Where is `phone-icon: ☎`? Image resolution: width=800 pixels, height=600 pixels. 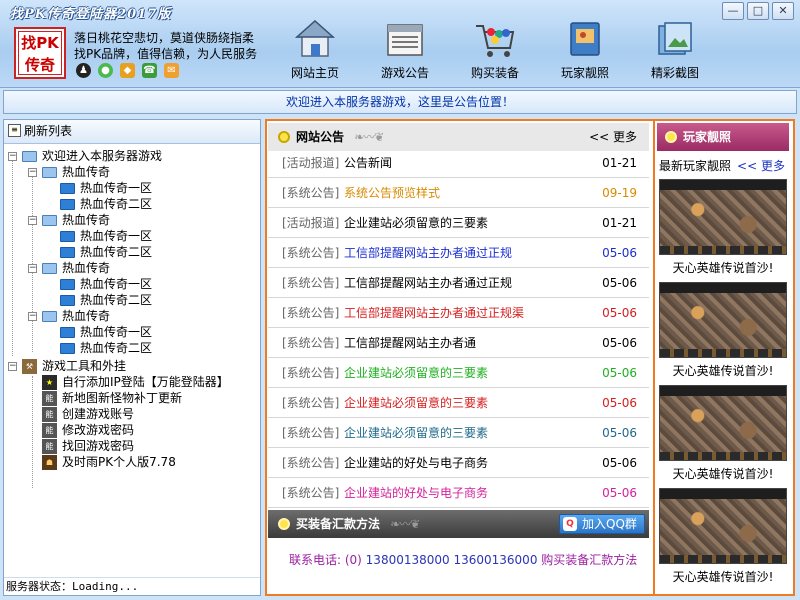
phone-icon: ☎ is located at coordinates (149, 70).